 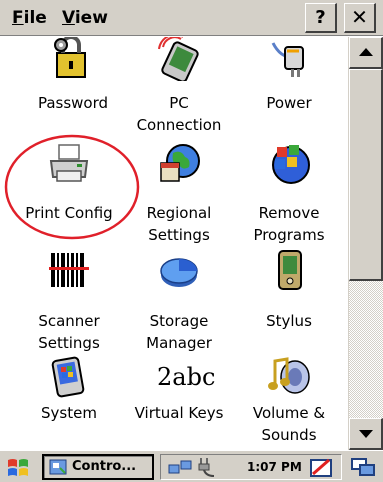 What do you see at coordinates (179, 213) in the screenshot?
I see `item-label-line1: Regional` at bounding box center [179, 213].